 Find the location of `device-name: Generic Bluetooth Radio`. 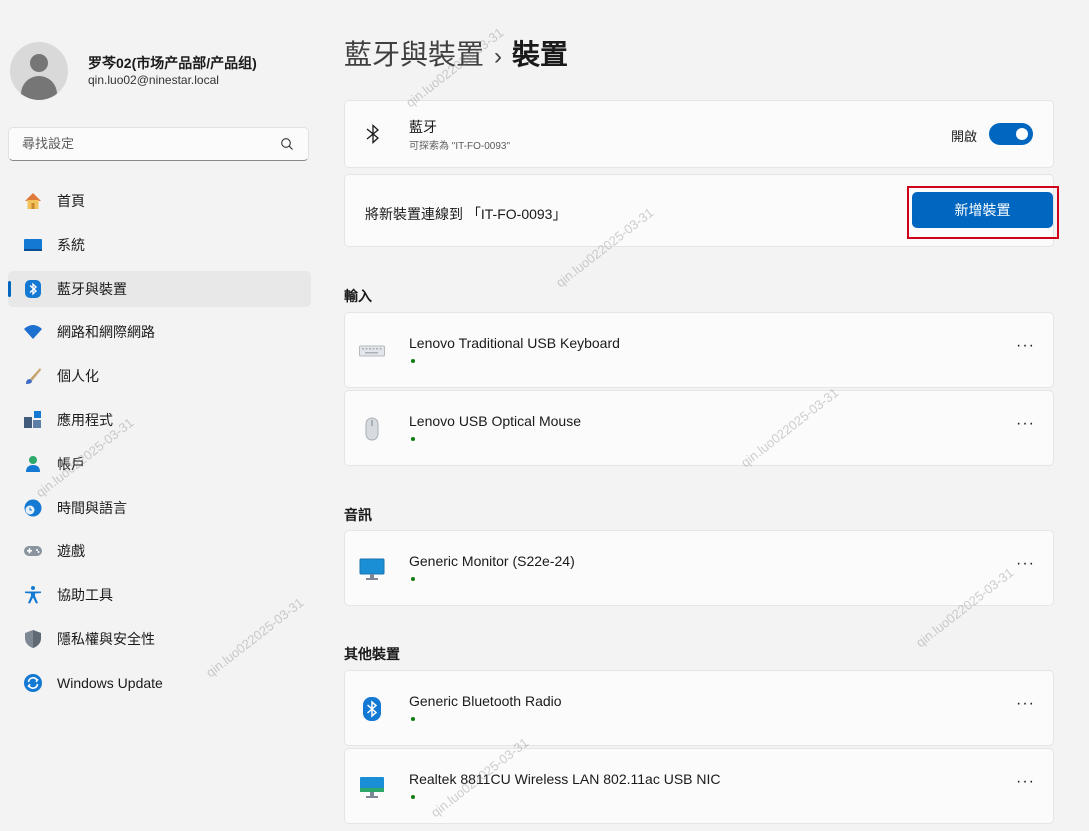

device-name: Generic Bluetooth Radio is located at coordinates (485, 701).